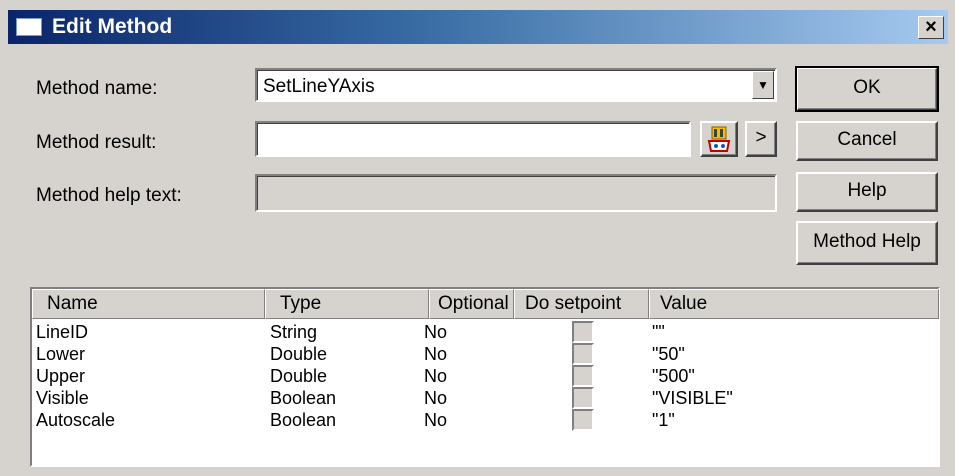 Image resolution: width=955 pixels, height=476 pixels. Describe the element at coordinates (478, 27) in the screenshot. I see `title-bar: Edit Method ×` at that location.